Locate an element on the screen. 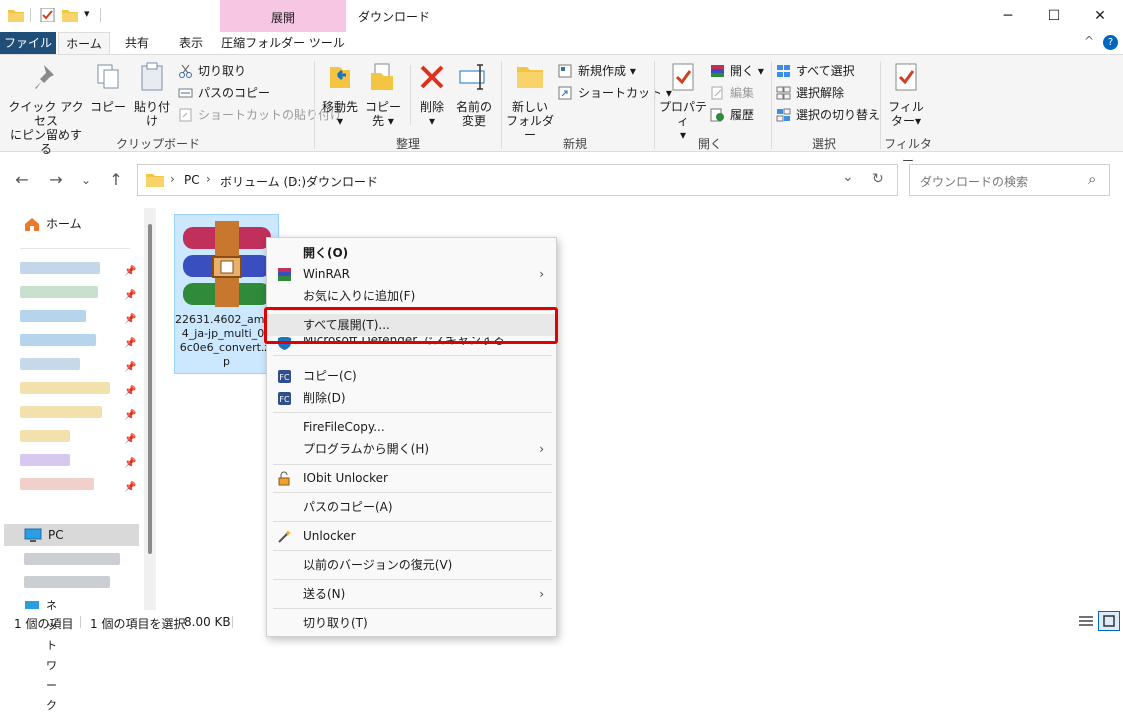 The height and width of the screenshot is (716, 1123). copy-path-icon is located at coordinates (185, 93).